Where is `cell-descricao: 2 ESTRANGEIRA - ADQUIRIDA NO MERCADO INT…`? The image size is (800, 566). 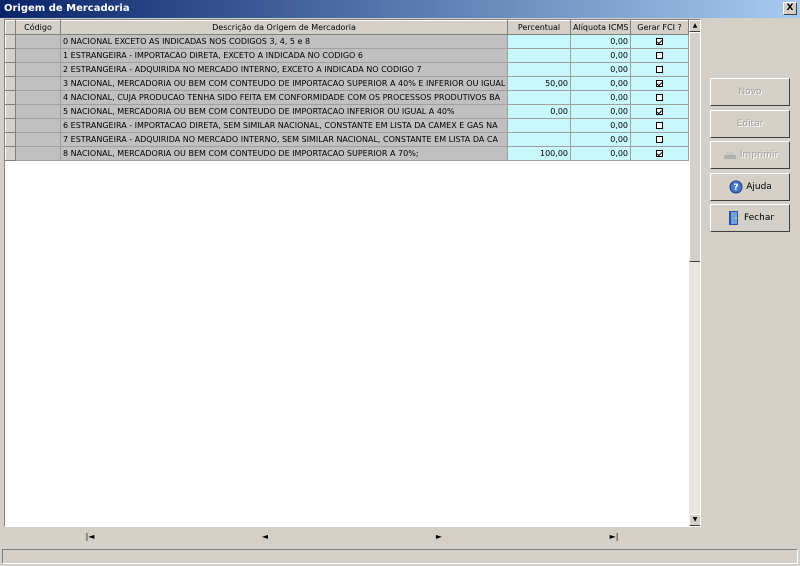 cell-descricao: 2 ESTRANGEIRA - ADQUIRIDA NO MERCADO INT… is located at coordinates (284, 69).